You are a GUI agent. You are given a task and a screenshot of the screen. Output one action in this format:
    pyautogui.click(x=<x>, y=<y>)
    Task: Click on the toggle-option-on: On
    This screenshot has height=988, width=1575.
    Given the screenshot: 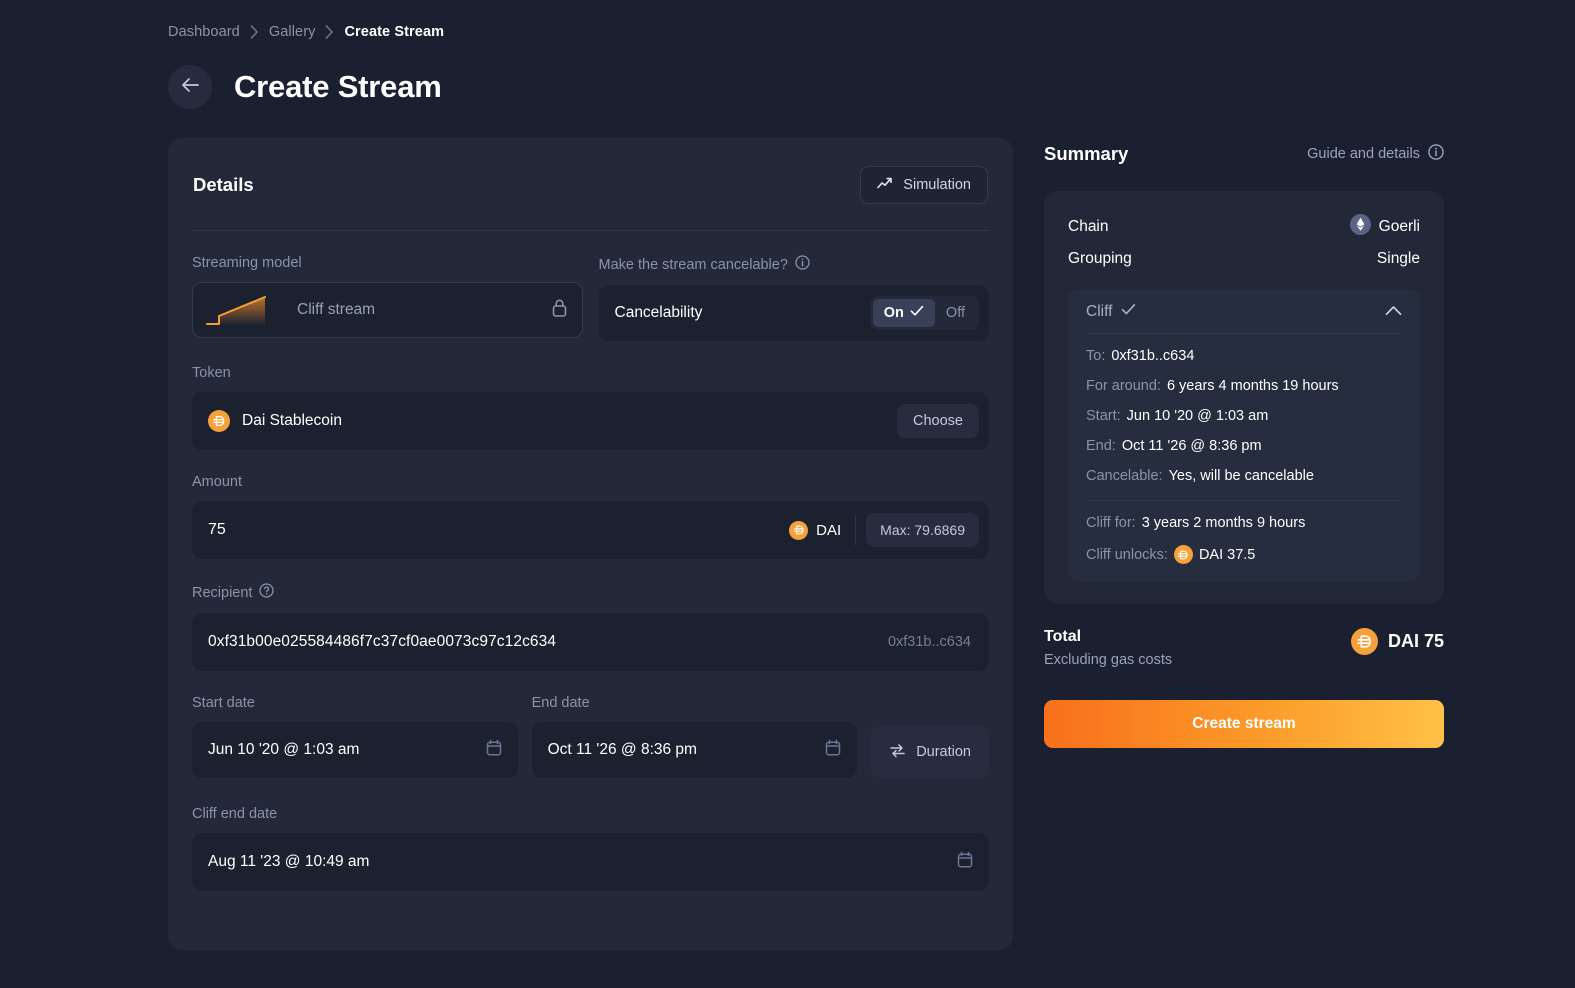 What is the action you would take?
    pyautogui.click(x=903, y=313)
    